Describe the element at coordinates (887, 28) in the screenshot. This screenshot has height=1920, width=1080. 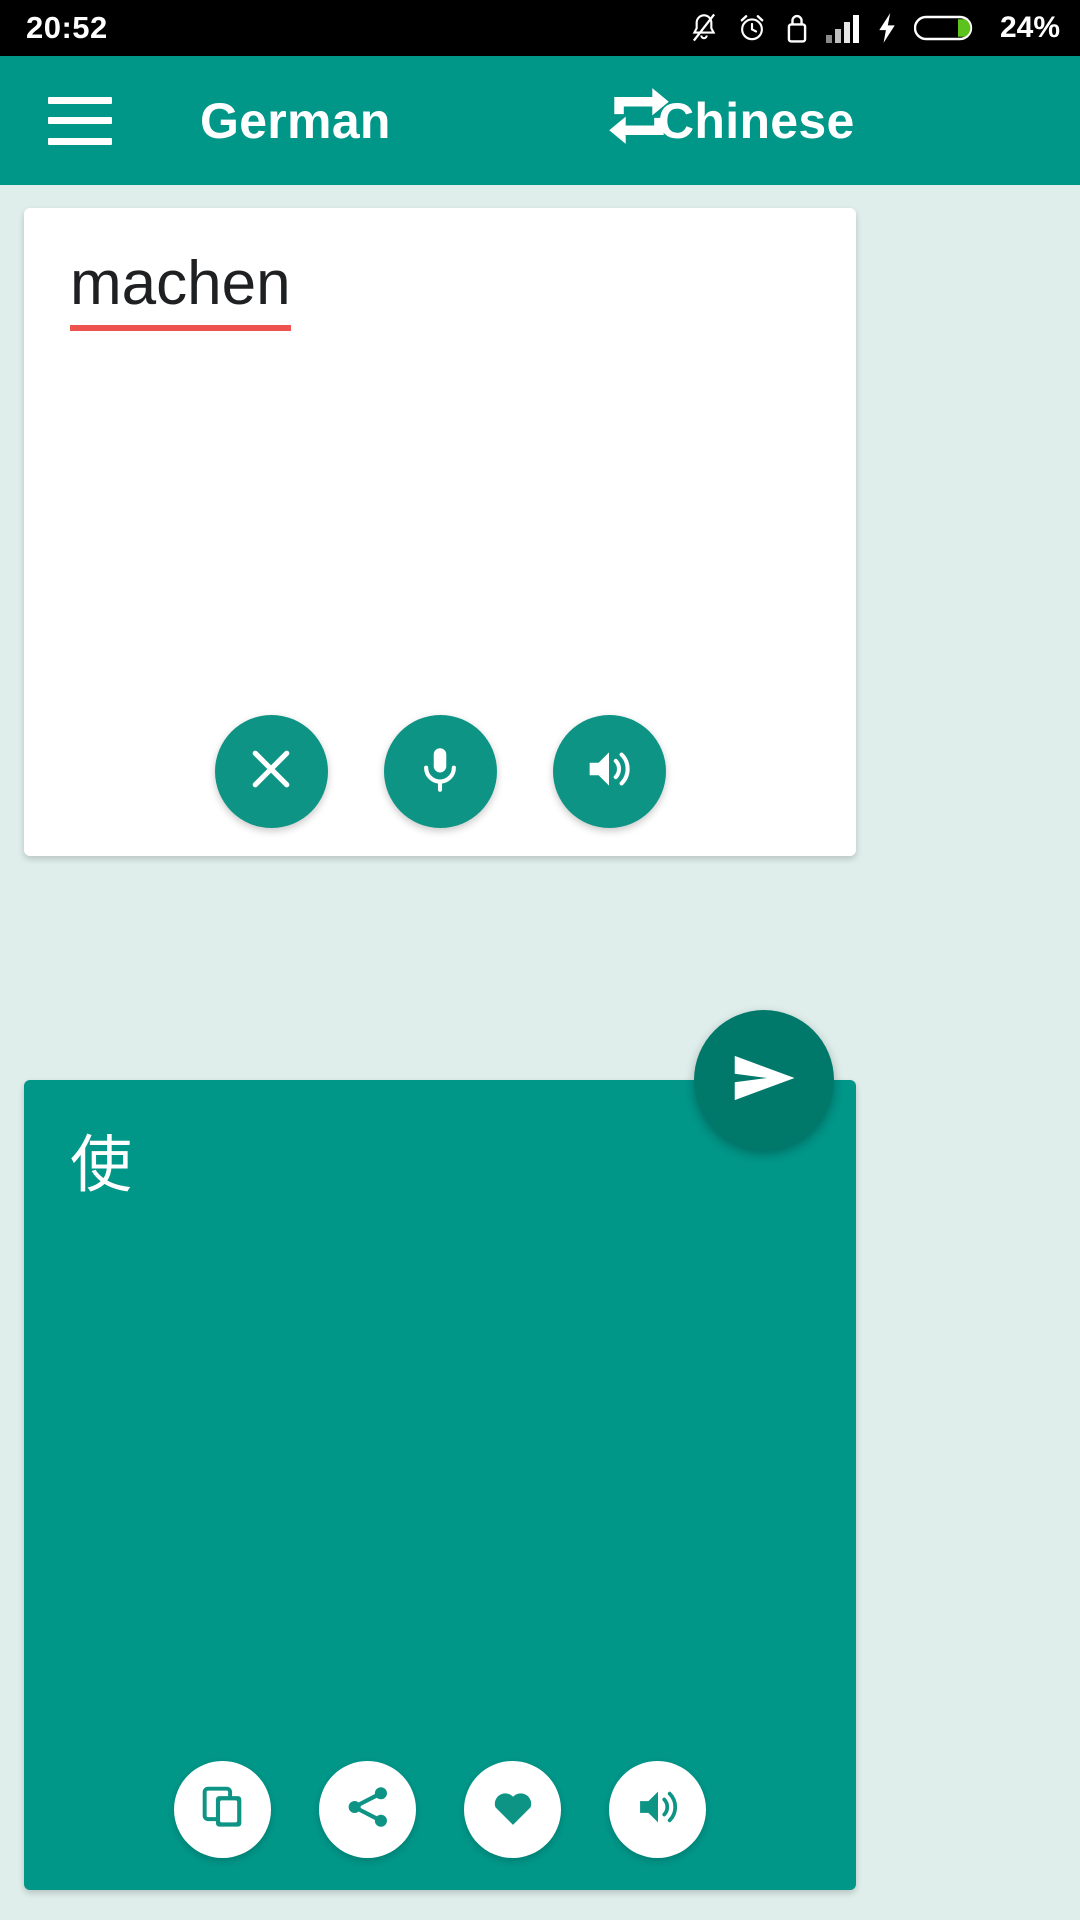
I see `charging-bolt-icon` at that location.